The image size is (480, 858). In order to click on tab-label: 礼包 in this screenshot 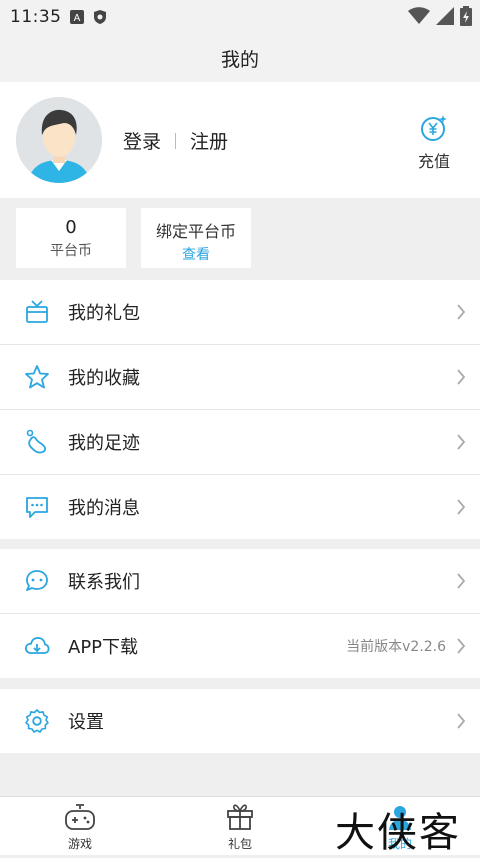, I will do `click(239, 844)`.